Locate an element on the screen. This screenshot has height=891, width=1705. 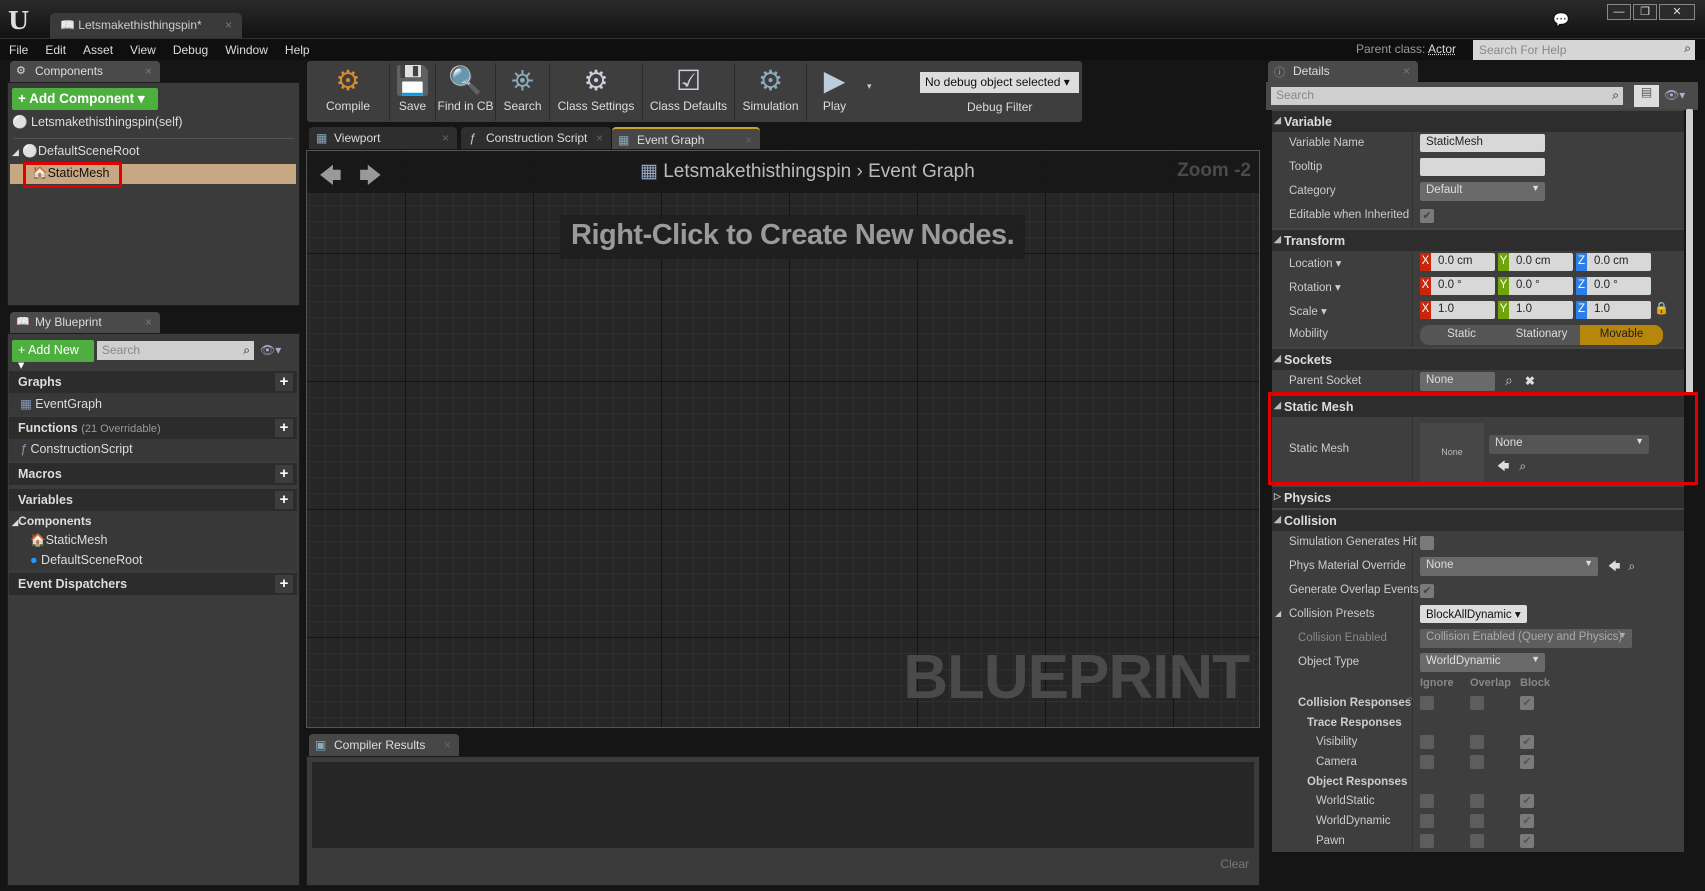
menu-view: View is located at coordinates (142, 48).